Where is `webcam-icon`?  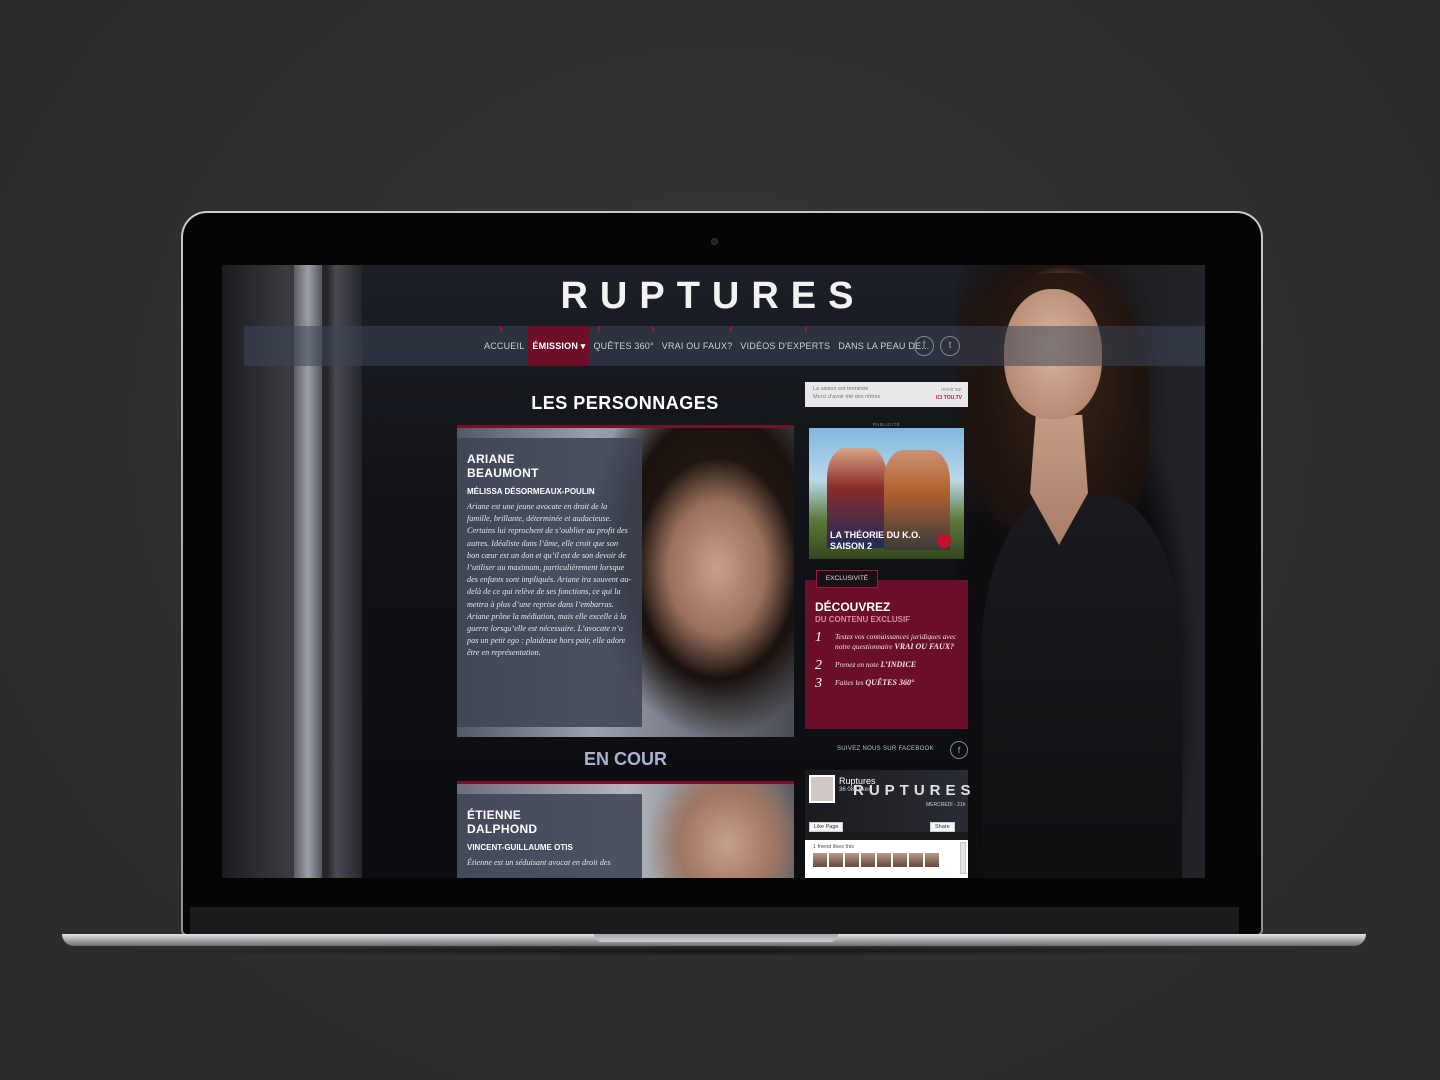
webcam-icon is located at coordinates (714, 241).